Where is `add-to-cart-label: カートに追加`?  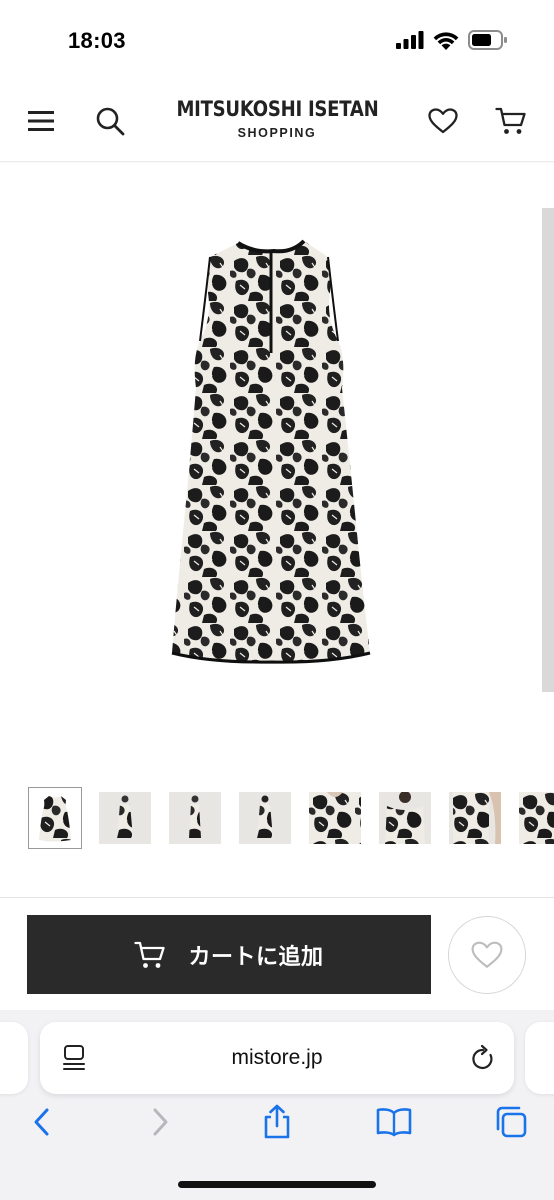 add-to-cart-label: カートに追加 is located at coordinates (256, 957).